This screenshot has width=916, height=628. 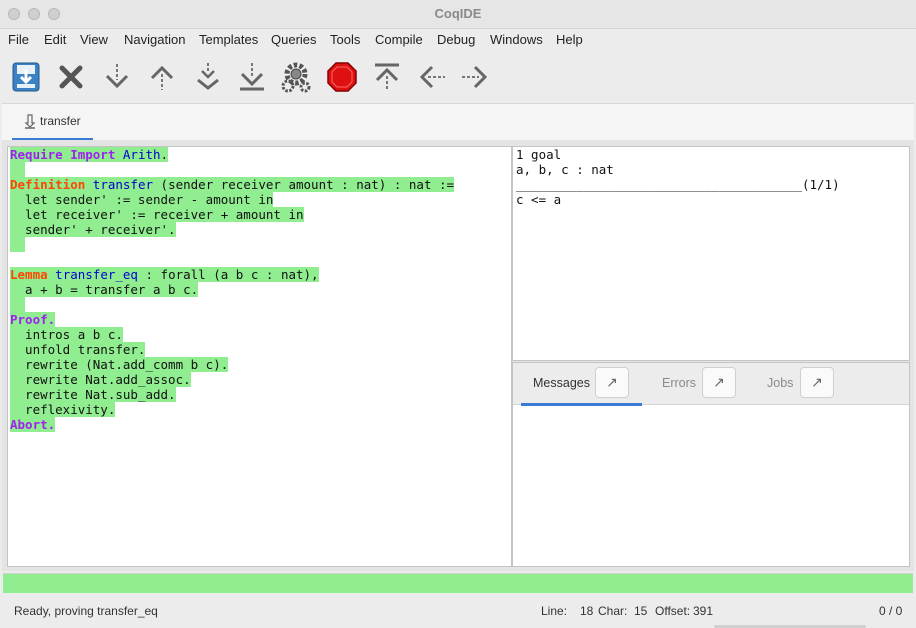 I want to click on go-to-start-button, so click(x=387, y=77).